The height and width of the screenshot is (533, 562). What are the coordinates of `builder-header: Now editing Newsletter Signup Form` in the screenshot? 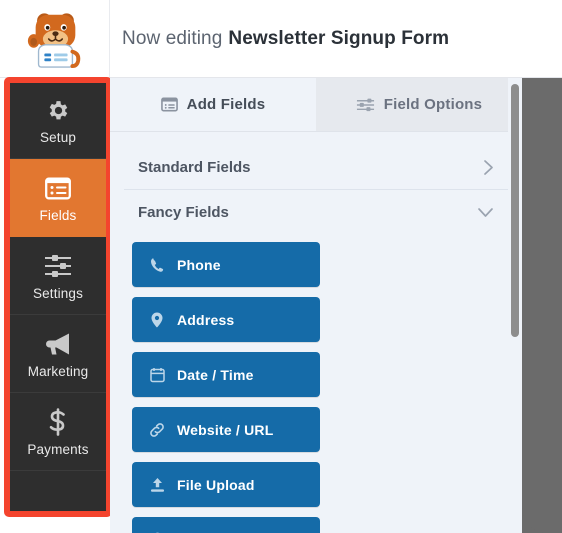 It's located at (281, 39).